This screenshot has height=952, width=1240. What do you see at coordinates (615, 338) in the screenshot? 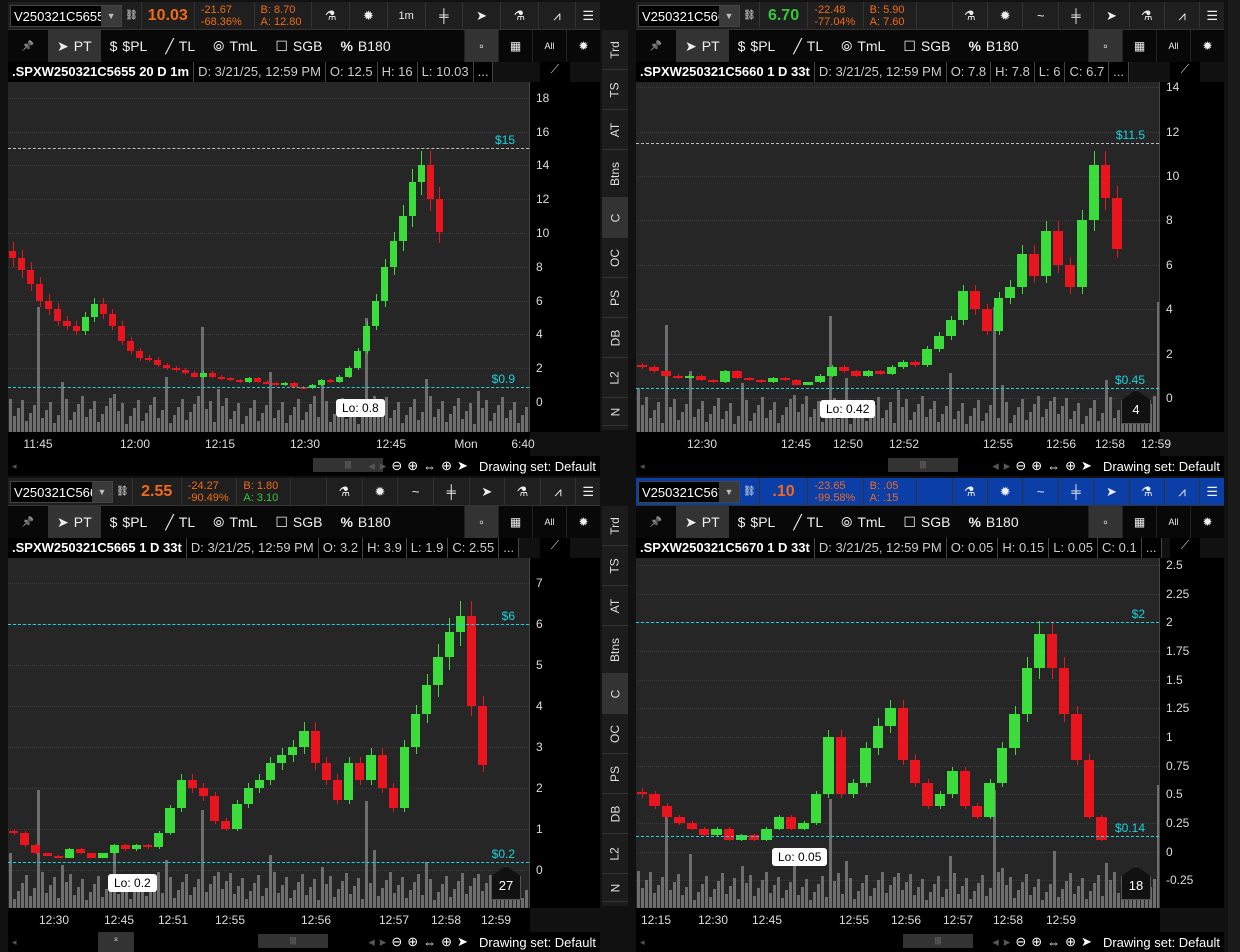
I see `side-tab-db: DB` at bounding box center [615, 338].